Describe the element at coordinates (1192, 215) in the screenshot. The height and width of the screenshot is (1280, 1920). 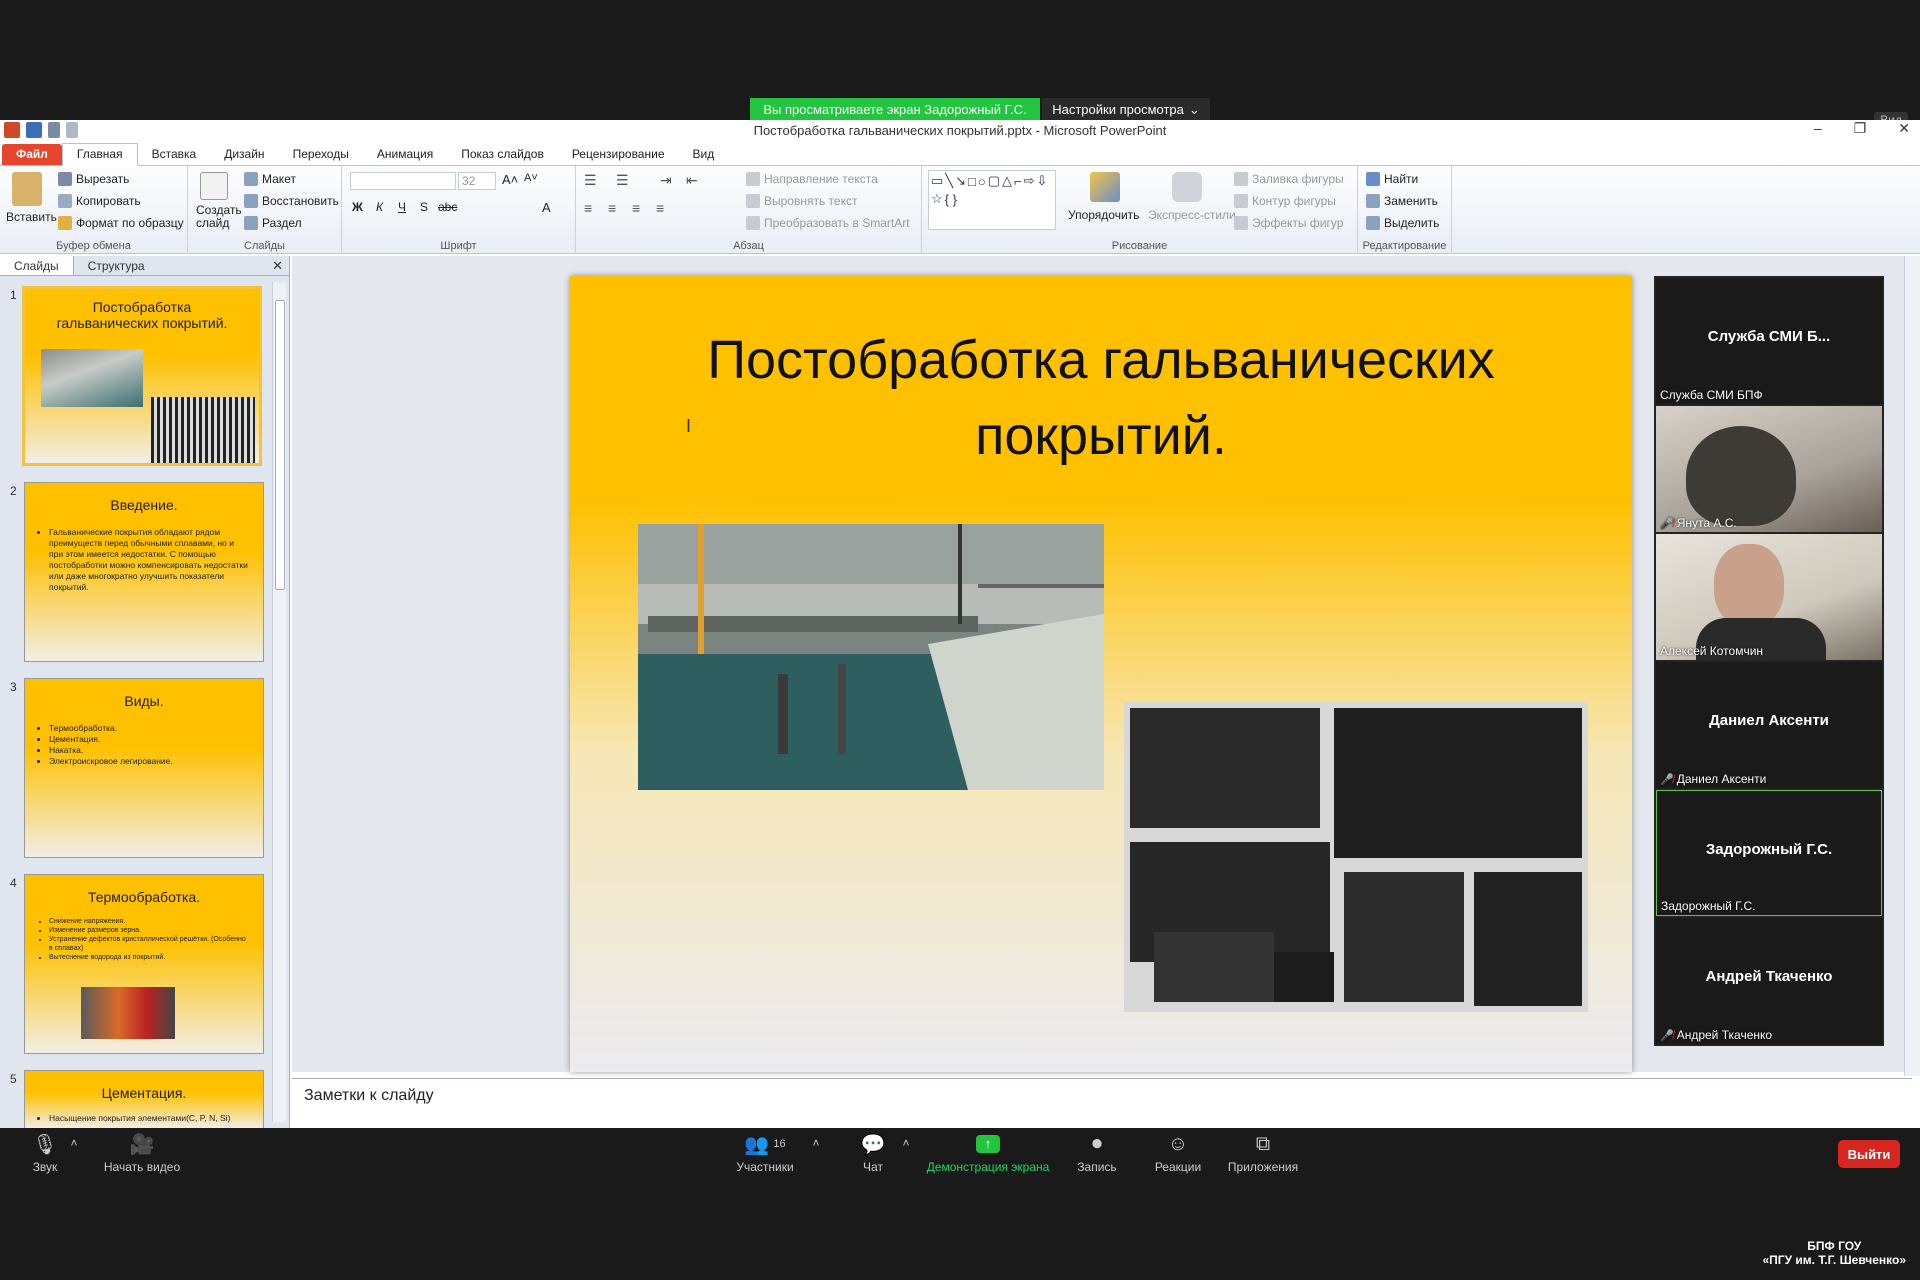
I see `quick-styles-button: Экспресс-стили` at that location.